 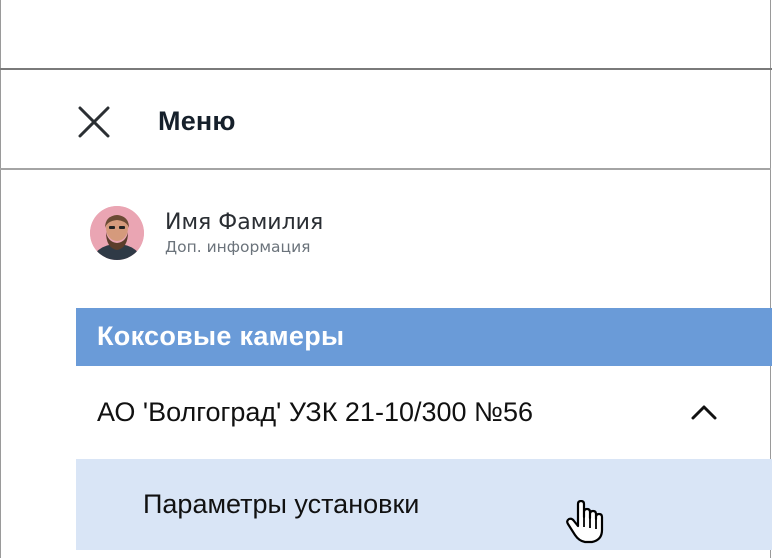 I want to click on close-button, so click(x=94, y=122).